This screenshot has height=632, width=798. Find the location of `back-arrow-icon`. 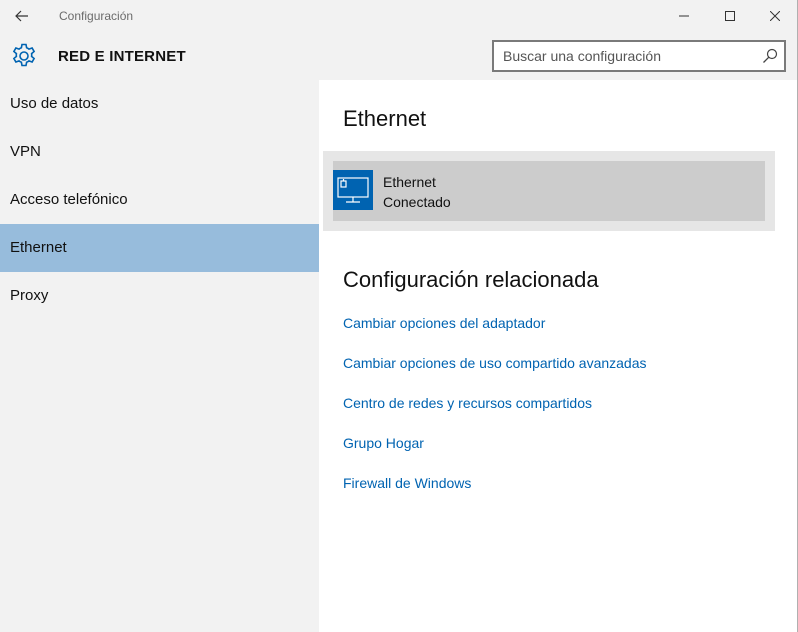

back-arrow-icon is located at coordinates (21, 16).